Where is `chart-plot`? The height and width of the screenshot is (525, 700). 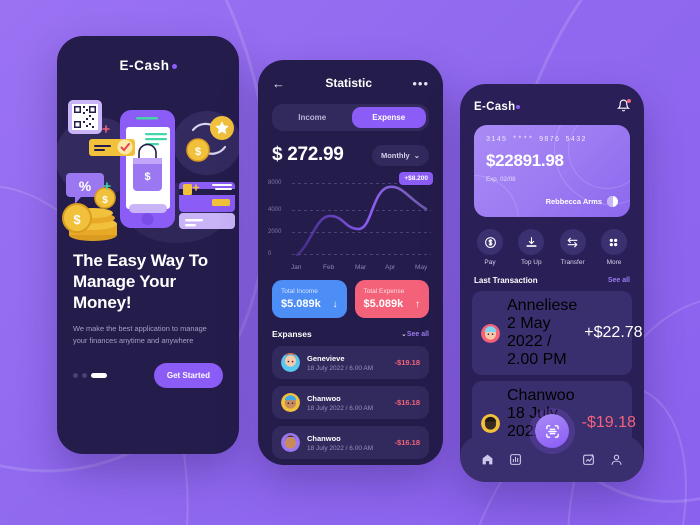 chart-plot is located at coordinates (361, 221).